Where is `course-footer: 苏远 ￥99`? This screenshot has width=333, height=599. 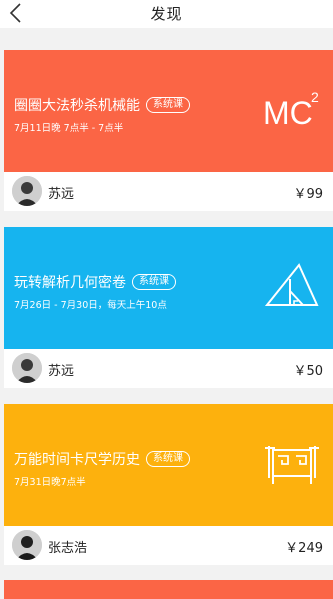 course-footer: 苏远 ￥99 is located at coordinates (168, 191).